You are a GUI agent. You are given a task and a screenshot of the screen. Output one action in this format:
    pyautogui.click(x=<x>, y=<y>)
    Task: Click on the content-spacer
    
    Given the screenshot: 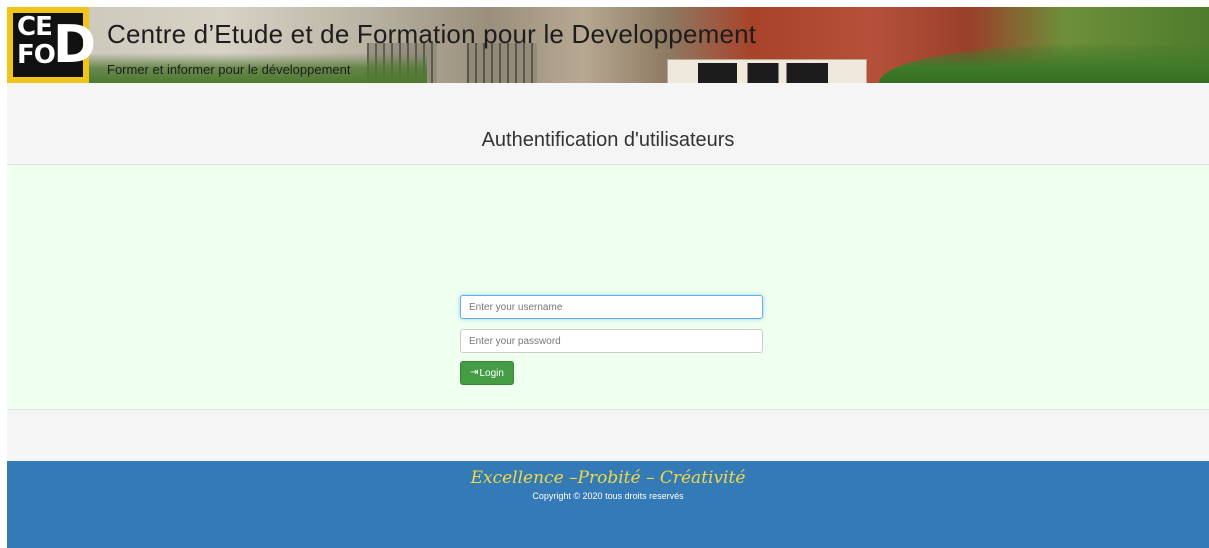 What is the action you would take?
    pyautogui.click(x=608, y=435)
    